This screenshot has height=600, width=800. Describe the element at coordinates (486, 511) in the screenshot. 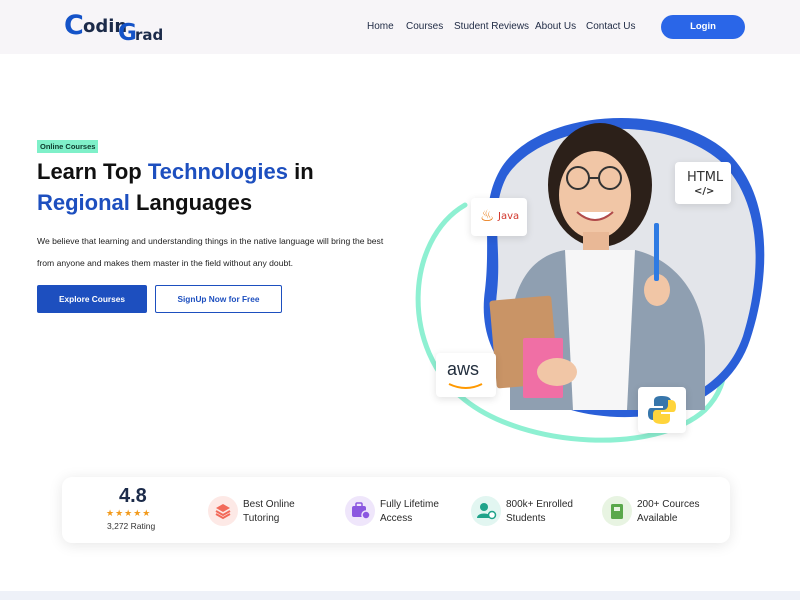

I see `student-icon` at that location.